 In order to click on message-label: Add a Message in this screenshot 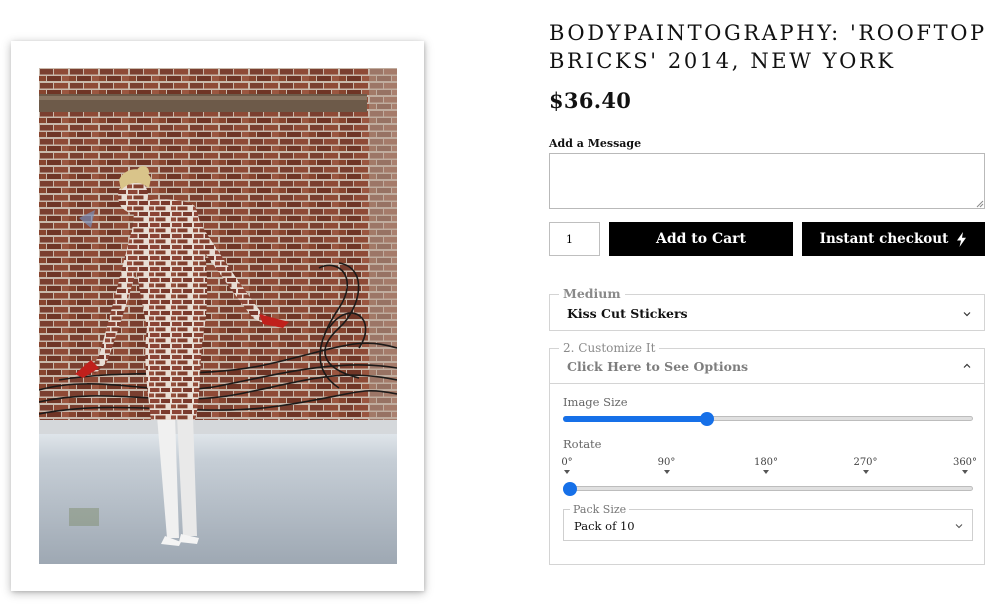, I will do `click(595, 143)`.